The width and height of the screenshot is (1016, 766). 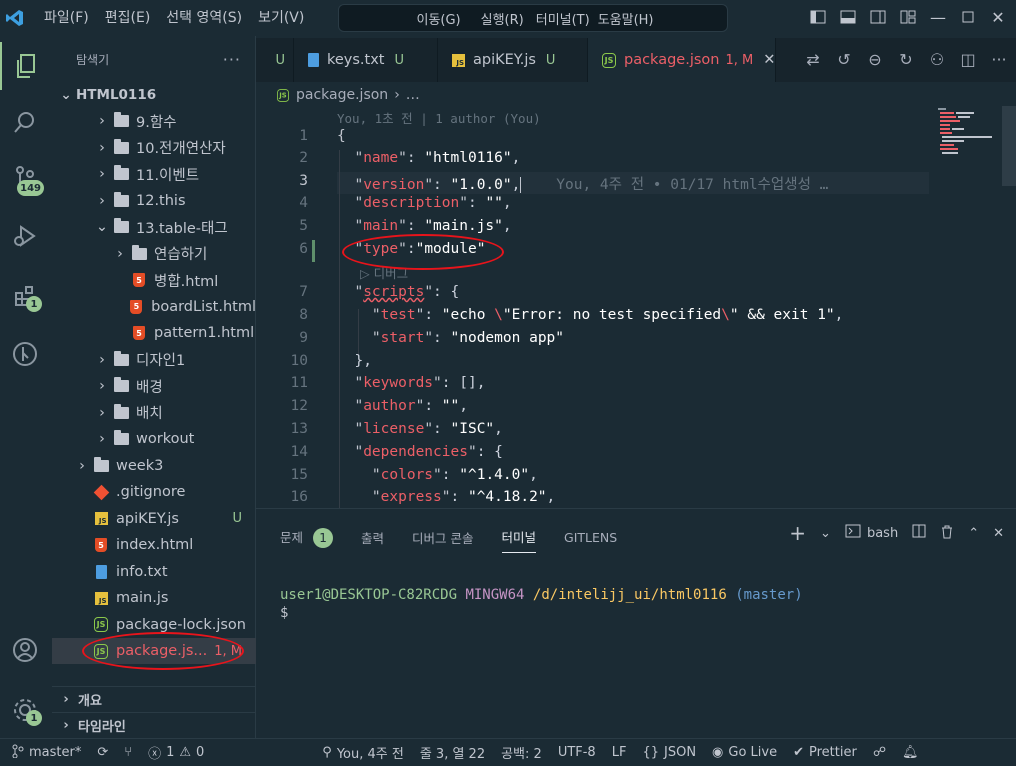 I want to click on eol-status: LF, so click(x=619, y=752).